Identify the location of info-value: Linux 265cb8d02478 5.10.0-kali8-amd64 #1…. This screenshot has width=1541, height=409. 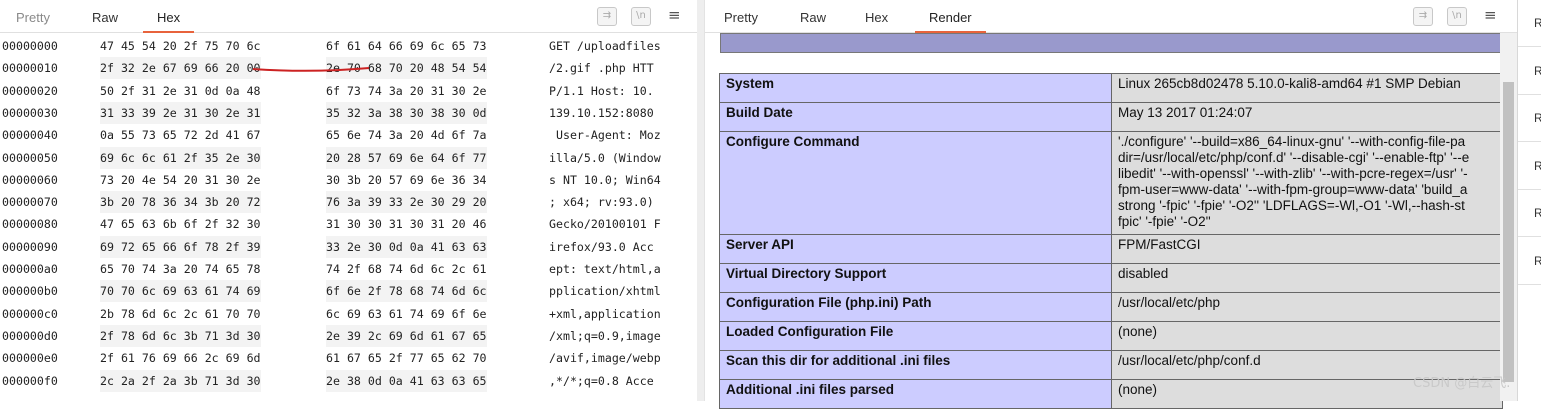
(1307, 88).